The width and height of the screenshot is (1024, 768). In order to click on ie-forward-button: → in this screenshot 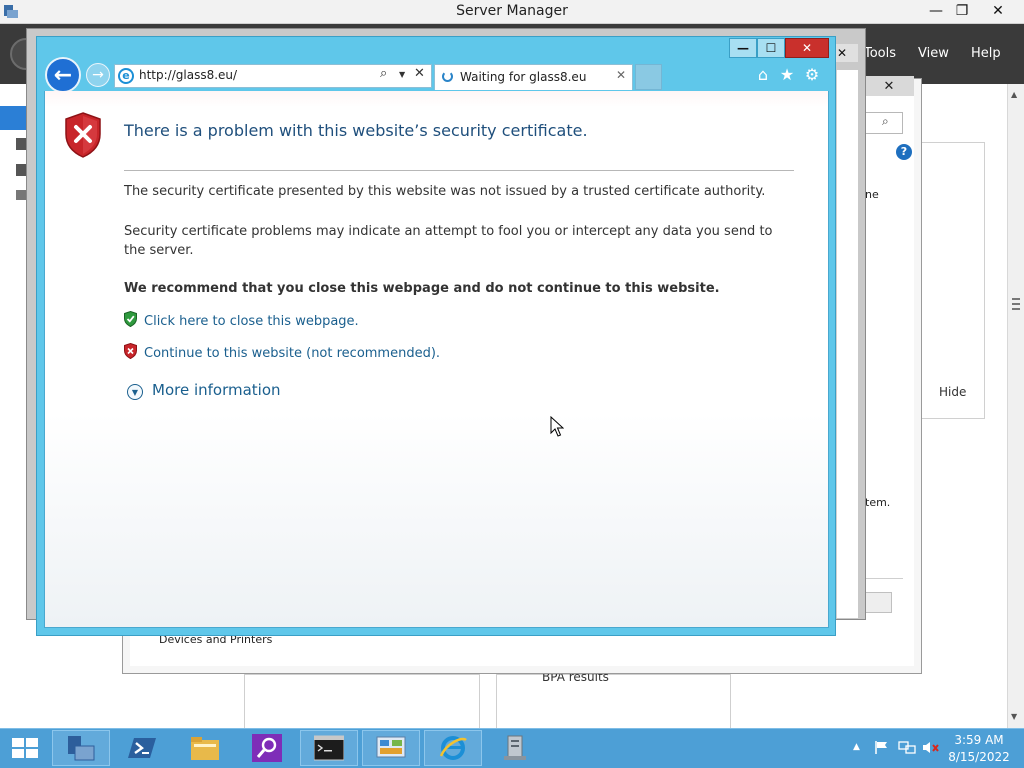, I will do `click(98, 75)`.